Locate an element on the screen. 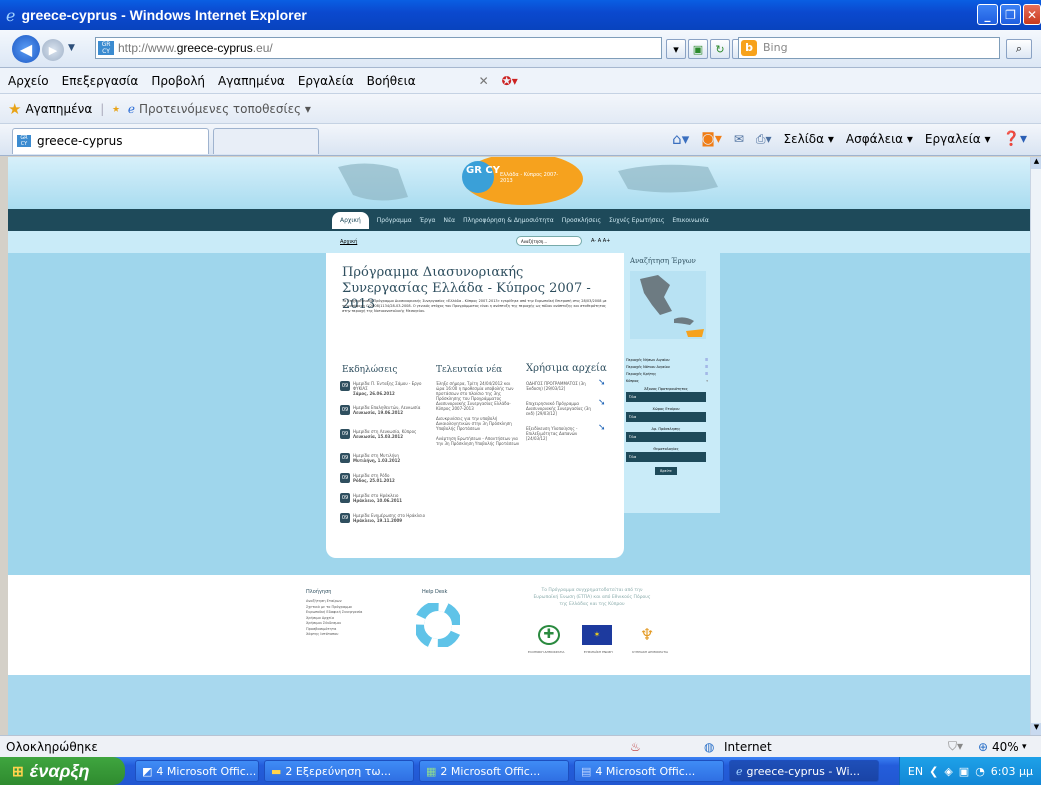 Image resolution: width=1041 pixels, height=785 pixels. scroll-up-arrow-icon: ▲ is located at coordinates (1036, 163).